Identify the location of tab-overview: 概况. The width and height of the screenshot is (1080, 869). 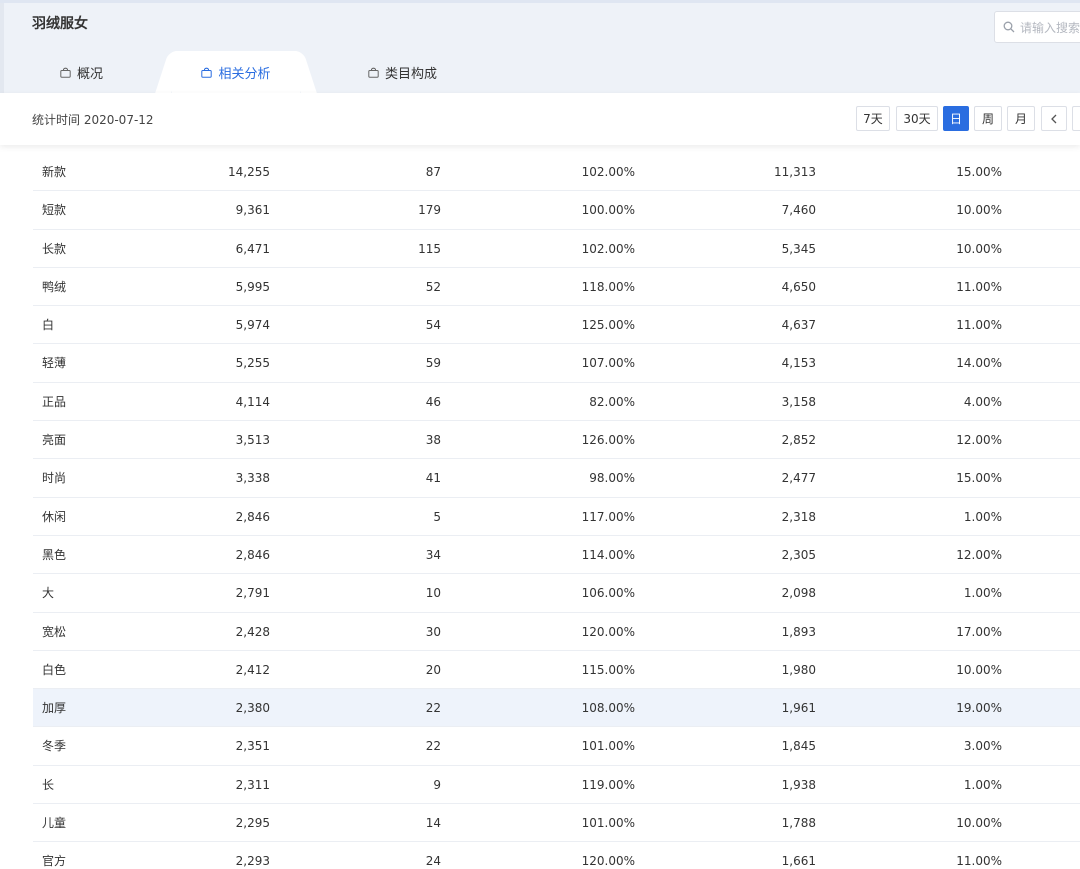
(95, 72).